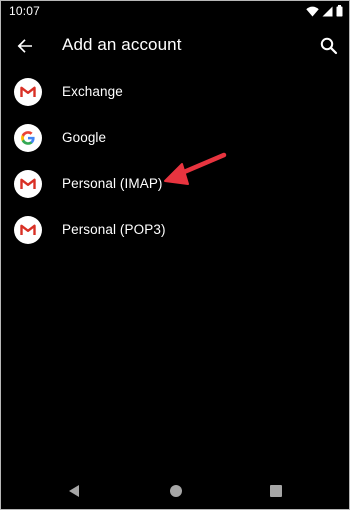 Image resolution: width=350 pixels, height=510 pixels. Describe the element at coordinates (175, 92) in the screenshot. I see `account-item-exchange: Exchange` at that location.